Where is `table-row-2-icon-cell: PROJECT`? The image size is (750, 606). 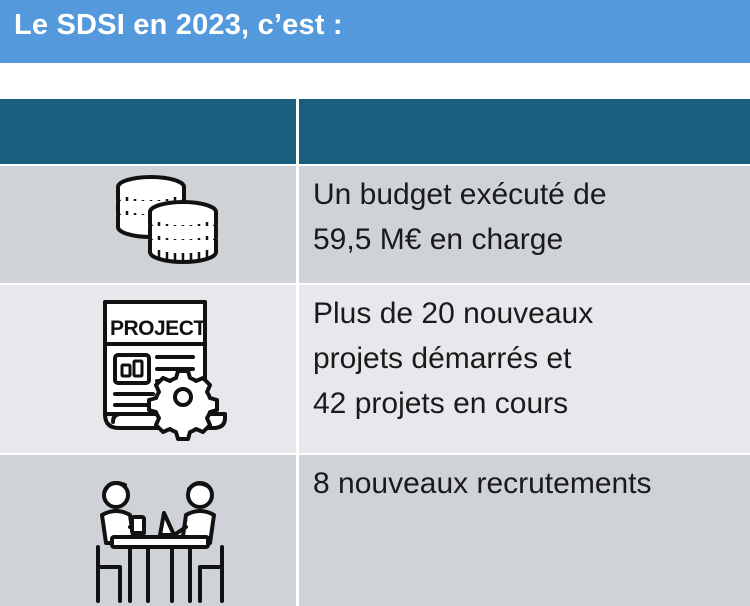 table-row-2-icon-cell: PROJECT is located at coordinates (148, 369).